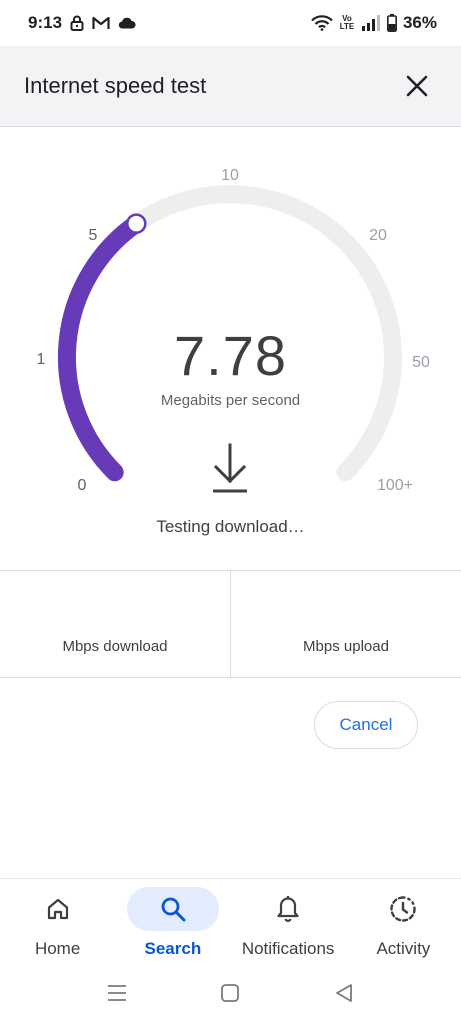  What do you see at coordinates (378, 235) in the screenshot?
I see `tick-label-20: 20` at bounding box center [378, 235].